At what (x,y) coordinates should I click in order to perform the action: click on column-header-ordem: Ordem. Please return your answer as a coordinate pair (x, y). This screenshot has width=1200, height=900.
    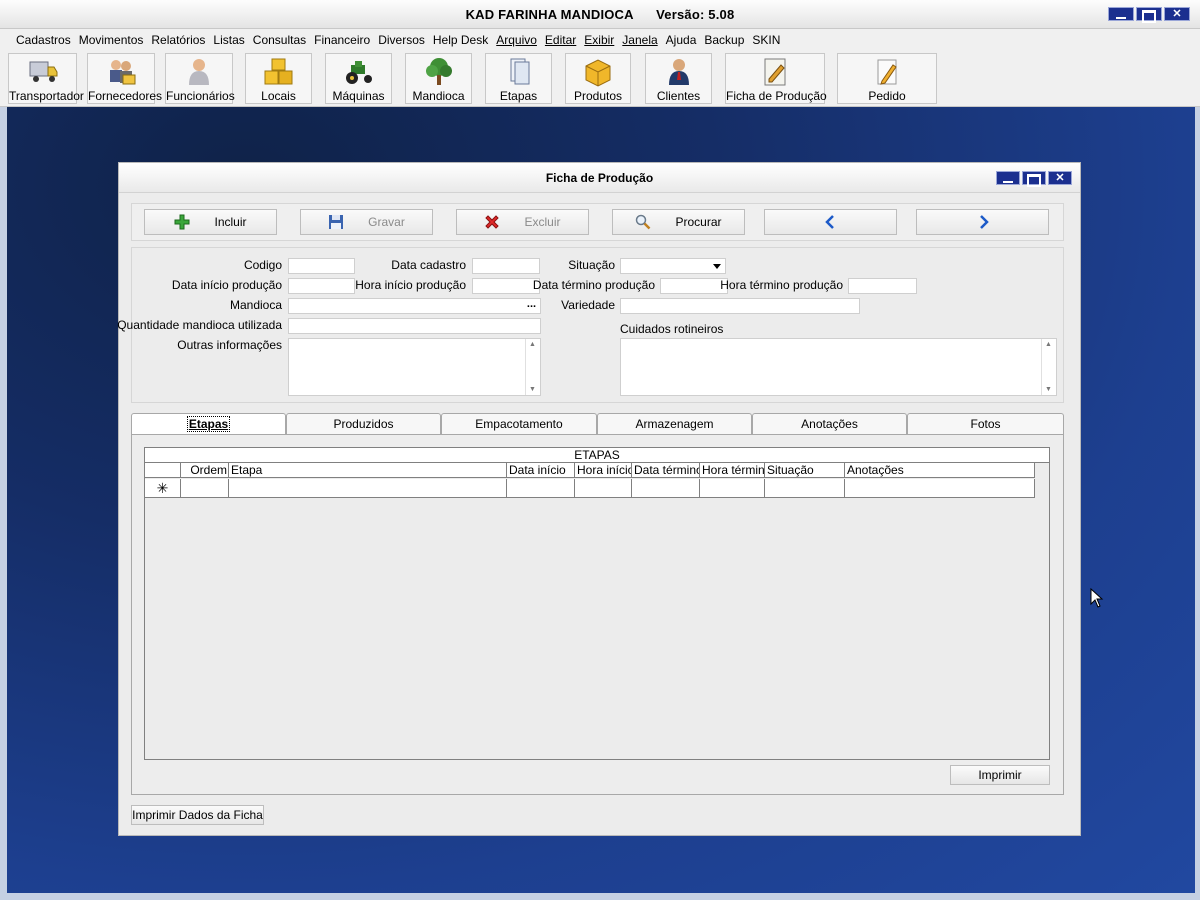
    Looking at the image, I should click on (205, 470).